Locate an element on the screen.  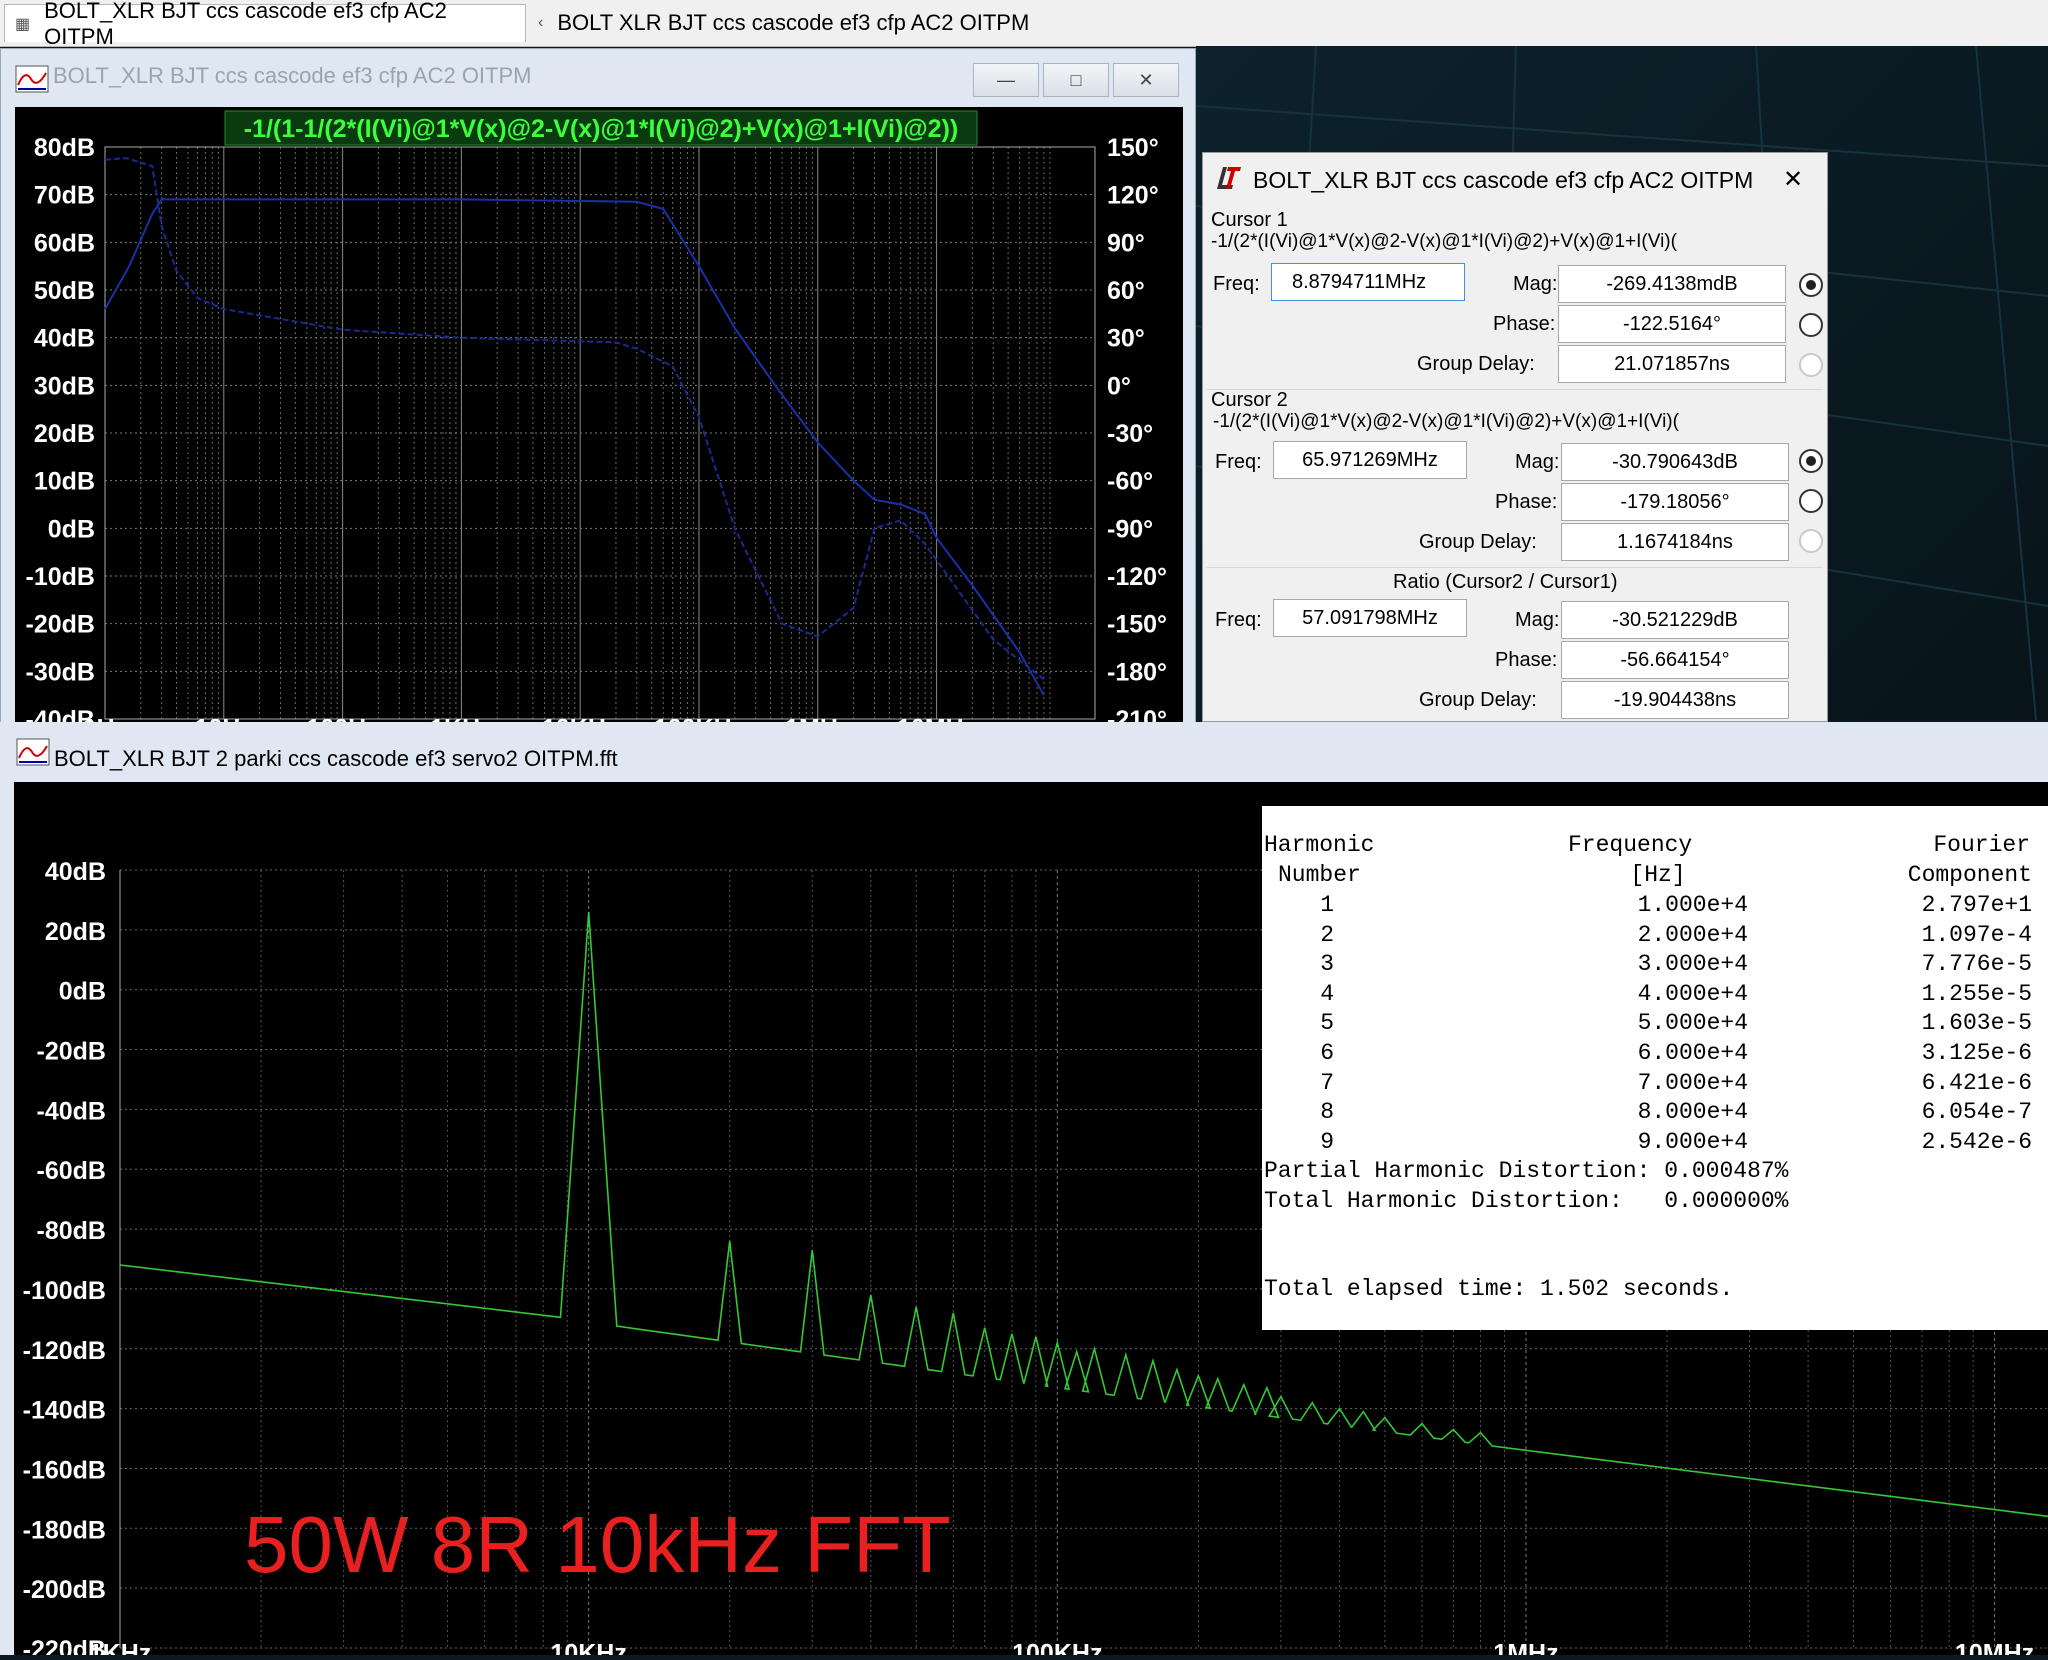
y-tick-label: -60dB is located at coordinates (71, 1171).